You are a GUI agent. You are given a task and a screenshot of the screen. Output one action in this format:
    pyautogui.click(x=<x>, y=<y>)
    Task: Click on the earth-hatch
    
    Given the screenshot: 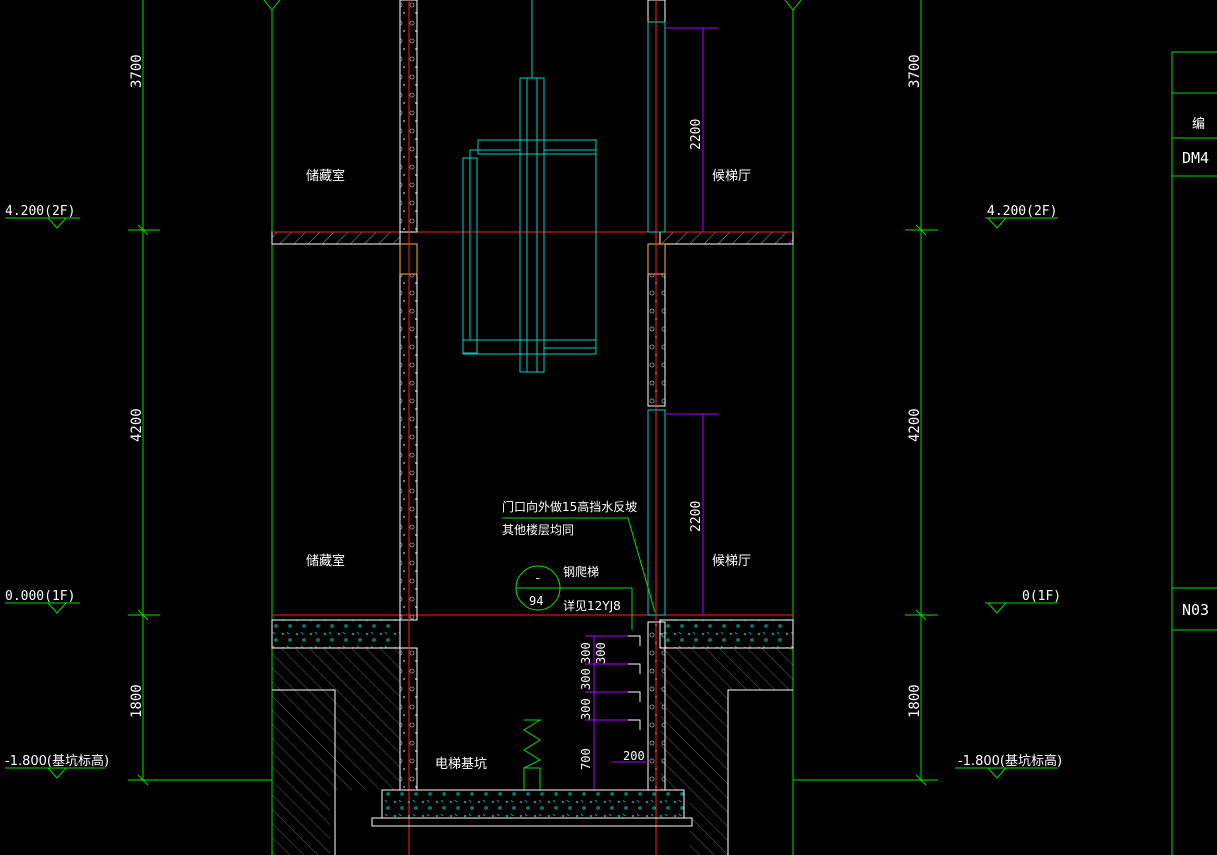 What is the action you would take?
    pyautogui.click(x=532, y=751)
    